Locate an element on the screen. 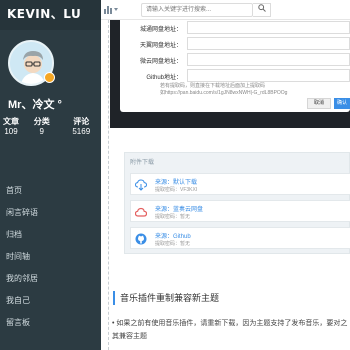  field-tianyi: 天翼网盘地址： is located at coordinates (237, 43).